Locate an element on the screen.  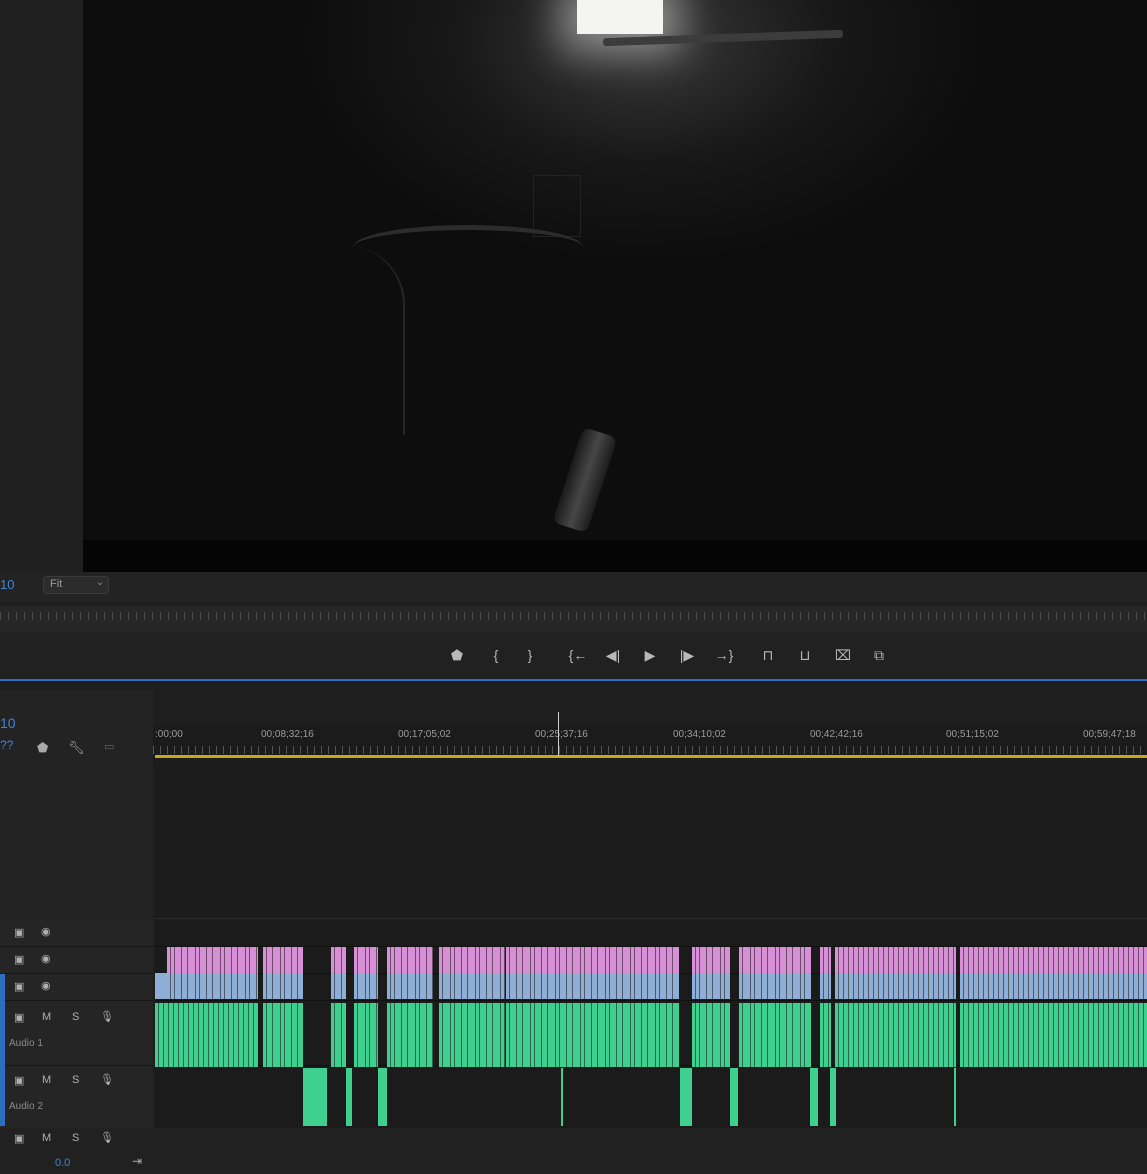
export-frame-button: ⌧ is located at coordinates (843, 655).